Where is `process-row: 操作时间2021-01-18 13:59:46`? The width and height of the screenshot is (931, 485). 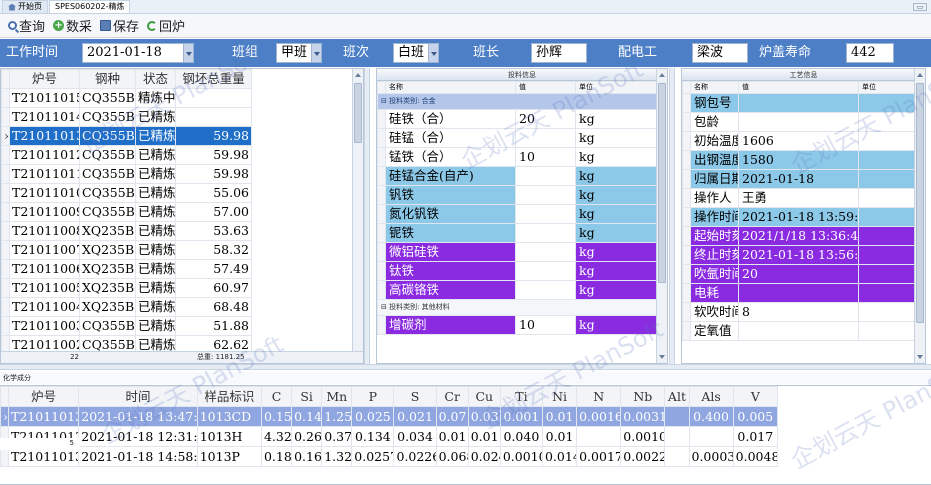 process-row: 操作时间2021-01-18 13:59:46 is located at coordinates (799, 217).